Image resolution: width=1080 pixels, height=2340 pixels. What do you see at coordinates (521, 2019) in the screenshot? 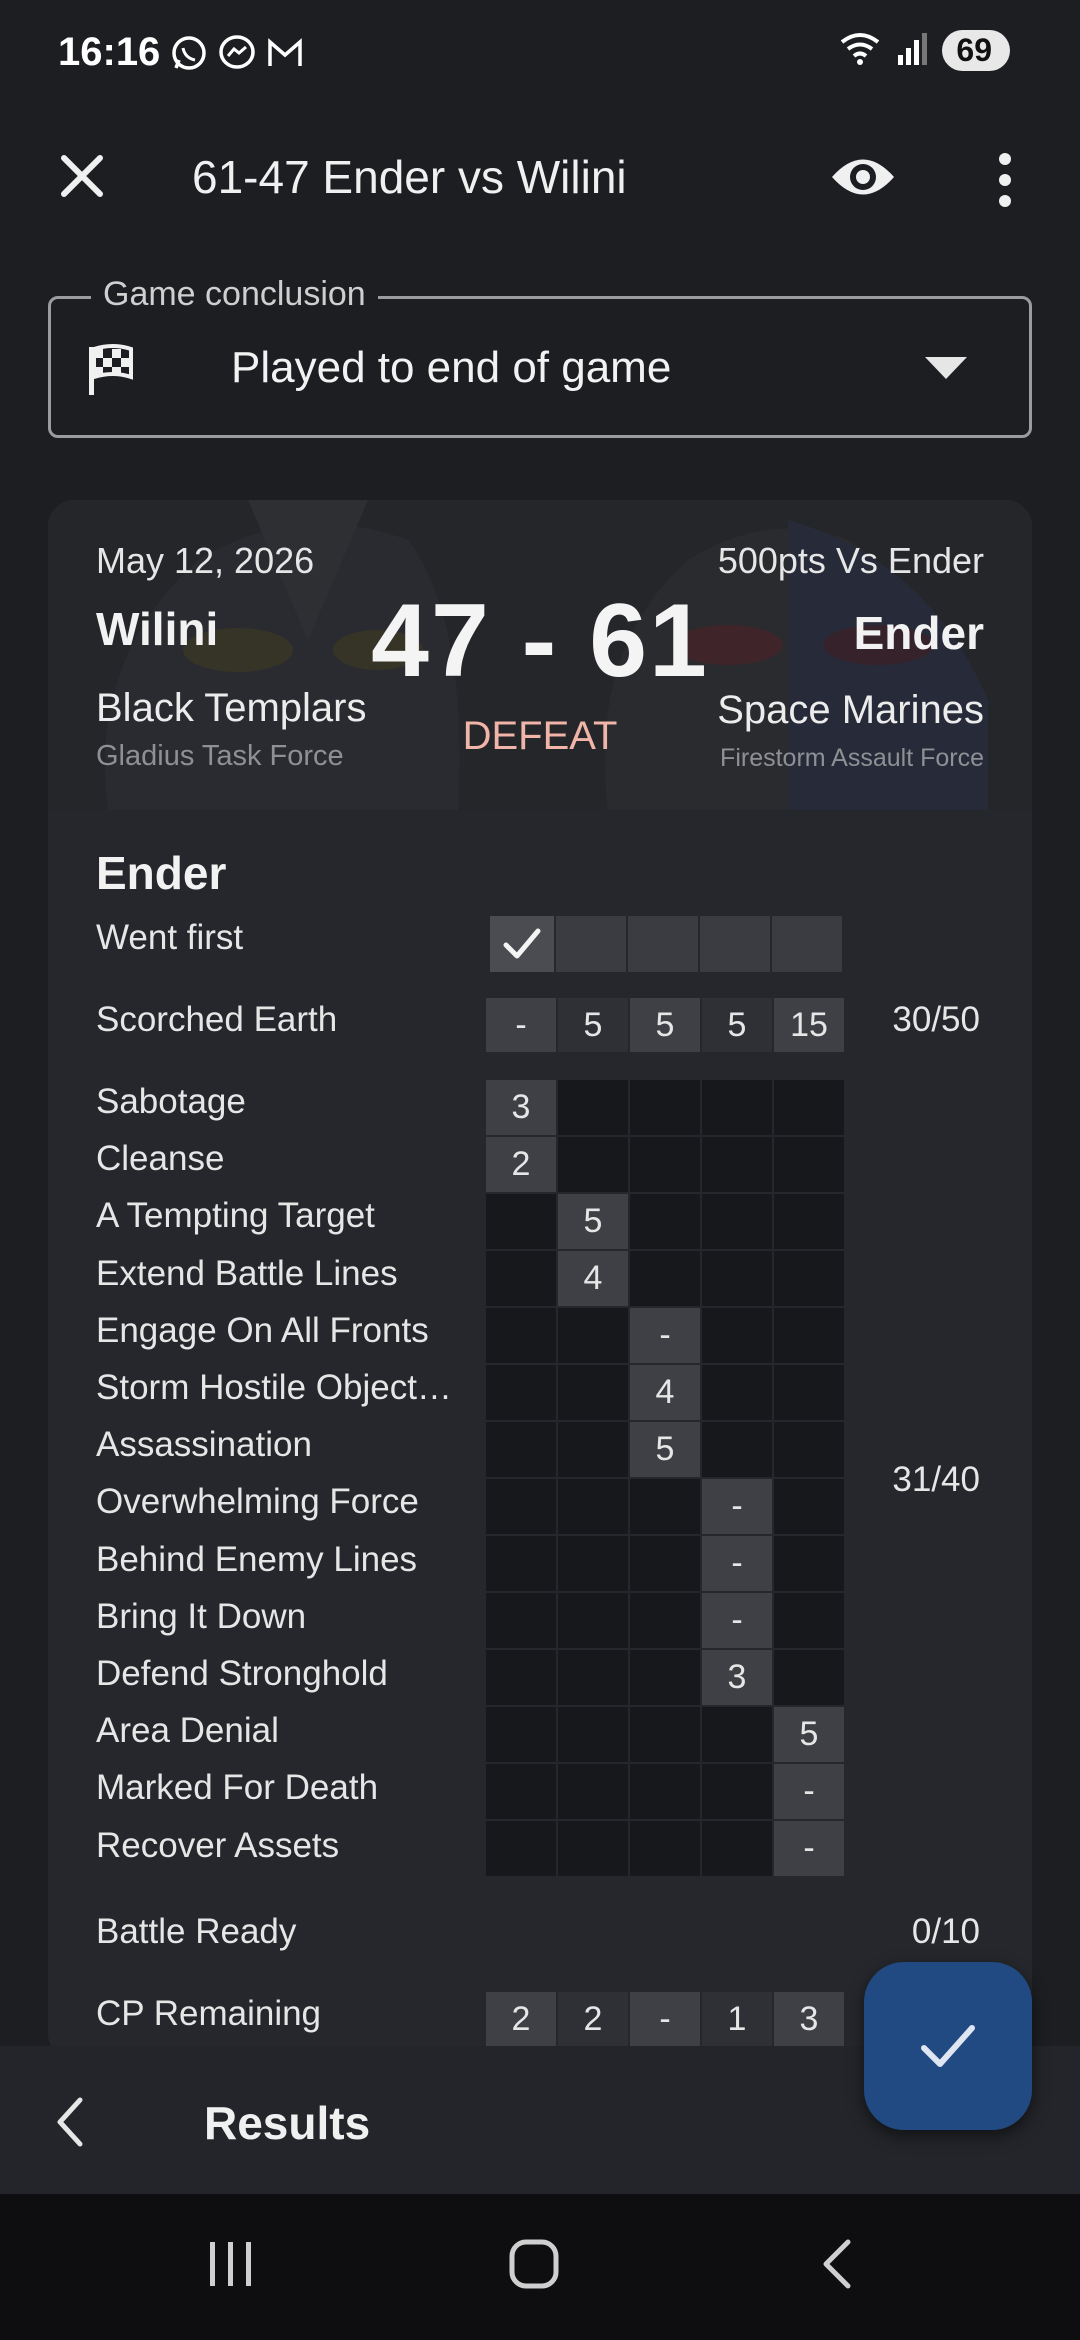
I see `cp-round-1: 2` at bounding box center [521, 2019].